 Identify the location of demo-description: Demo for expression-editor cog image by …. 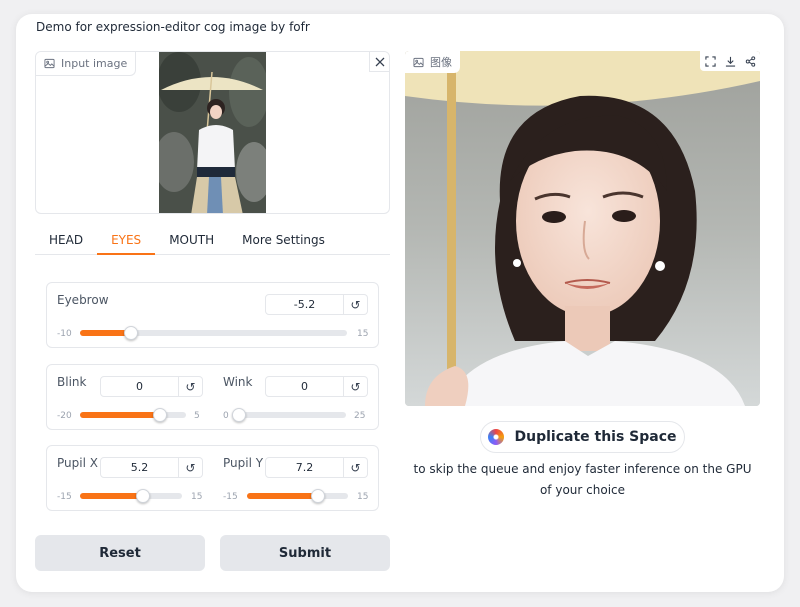
(173, 27).